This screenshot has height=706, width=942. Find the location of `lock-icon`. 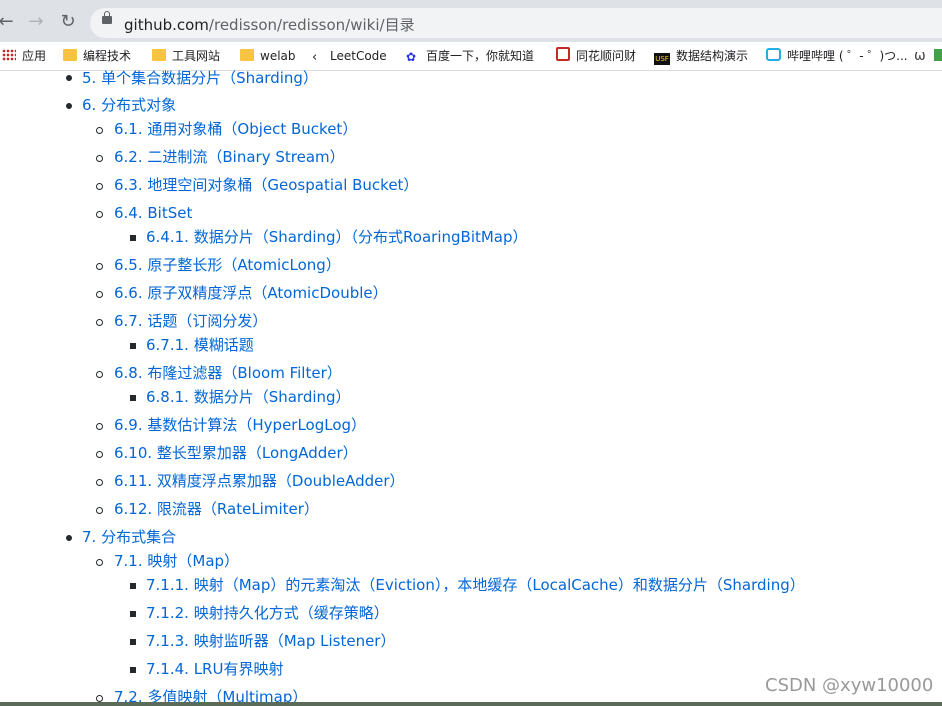

lock-icon is located at coordinates (107, 17).